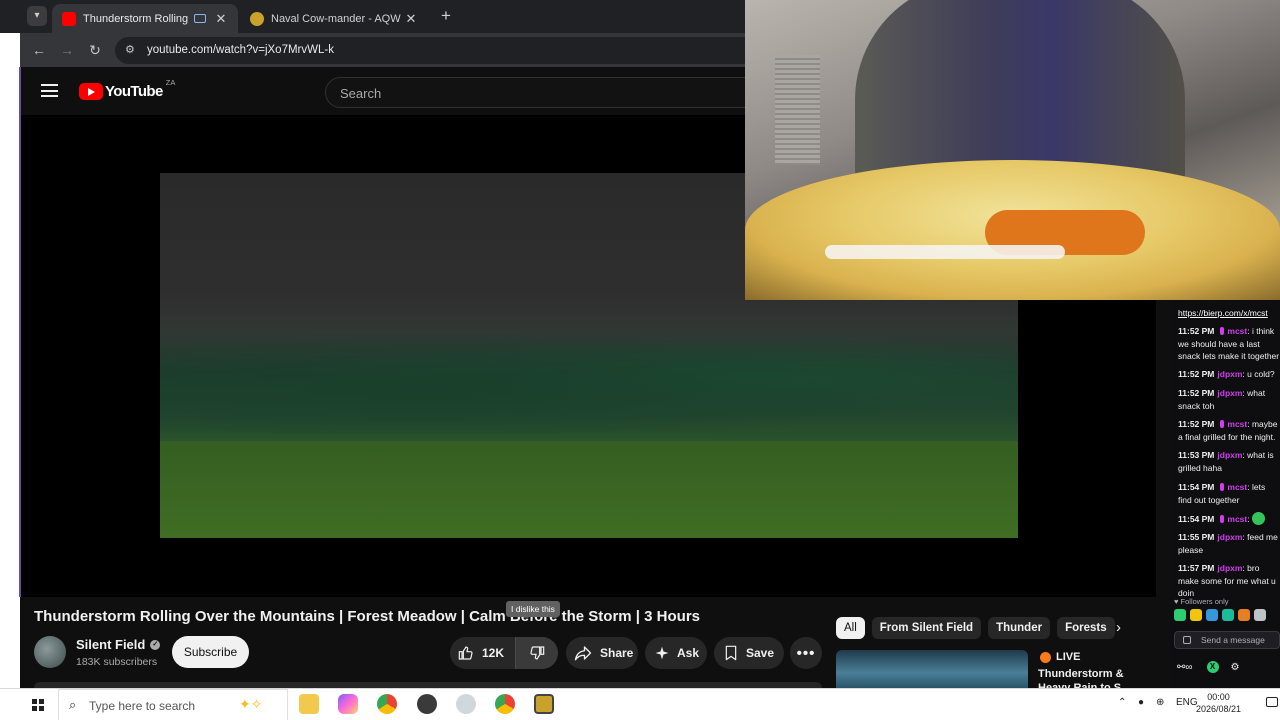  I want to click on youtube-logo: YouTube ZA, so click(127, 89).